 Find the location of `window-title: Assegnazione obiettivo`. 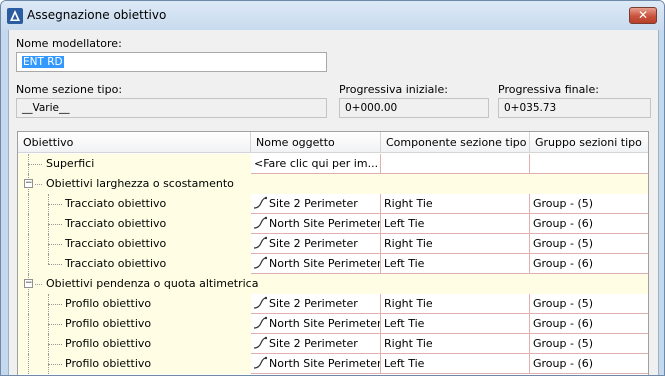

window-title: Assegnazione obiettivo is located at coordinates (97, 15).